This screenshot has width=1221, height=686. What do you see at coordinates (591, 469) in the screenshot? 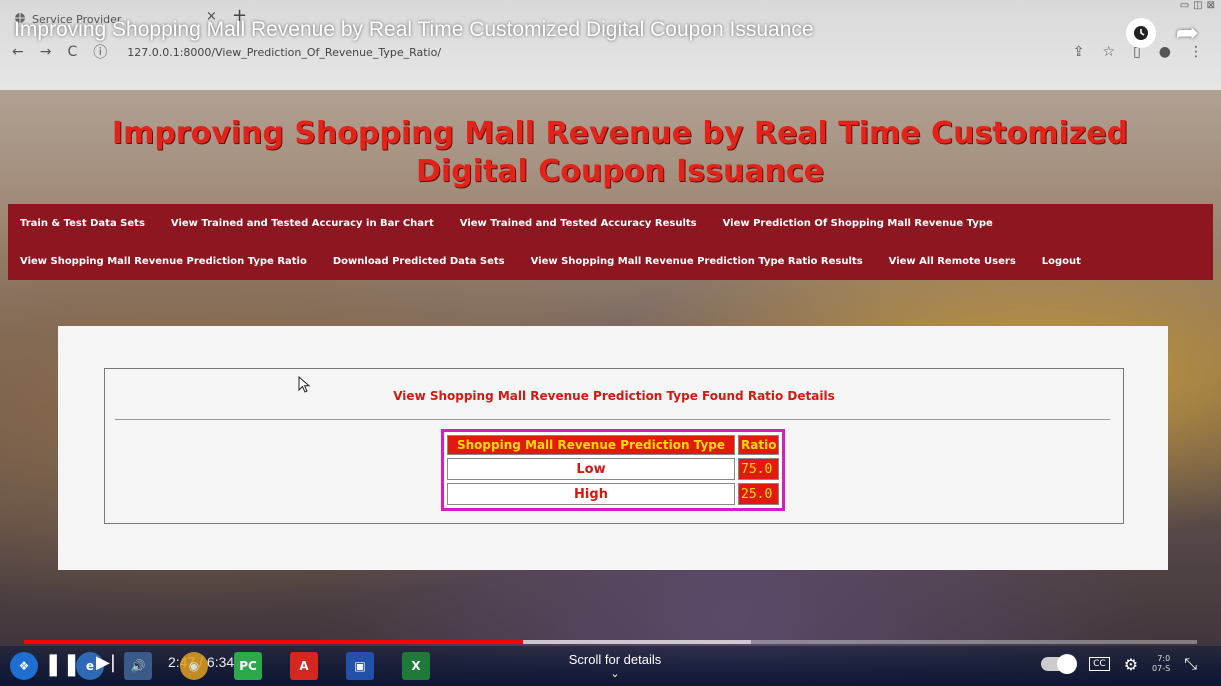
I see `type-cell: Low` at bounding box center [591, 469].